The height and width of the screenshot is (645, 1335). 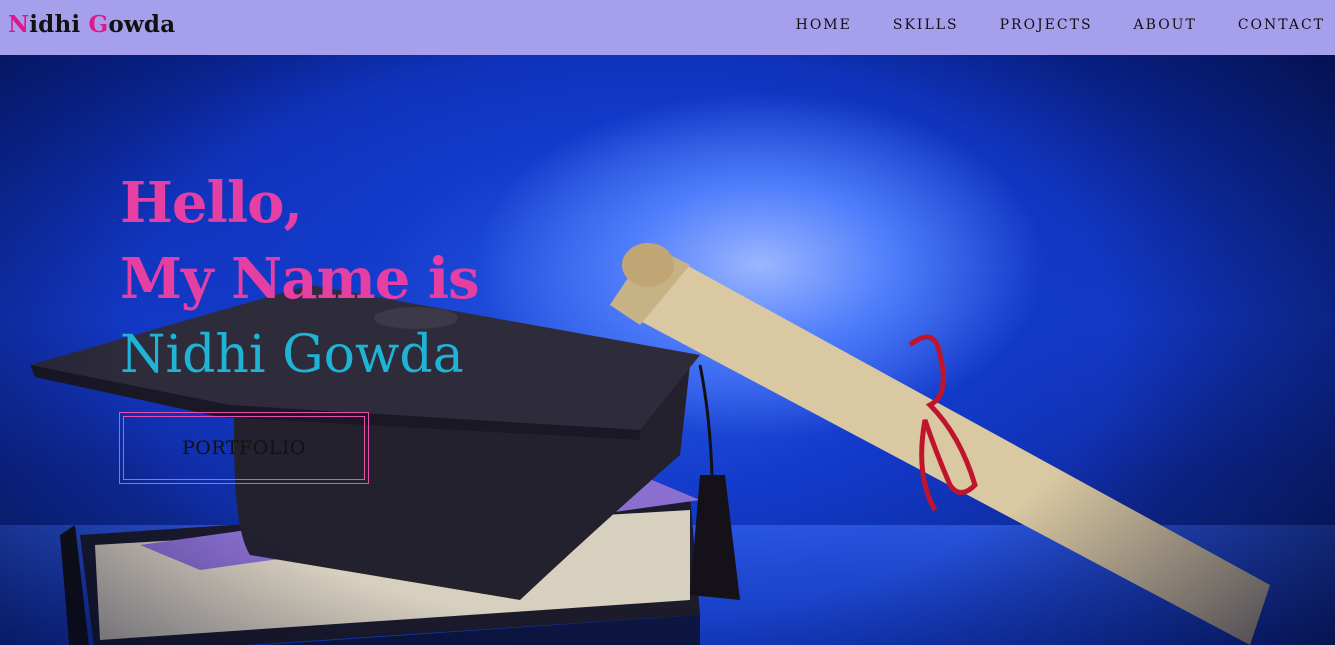 I want to click on nav-skills: SKILLS, so click(x=926, y=25).